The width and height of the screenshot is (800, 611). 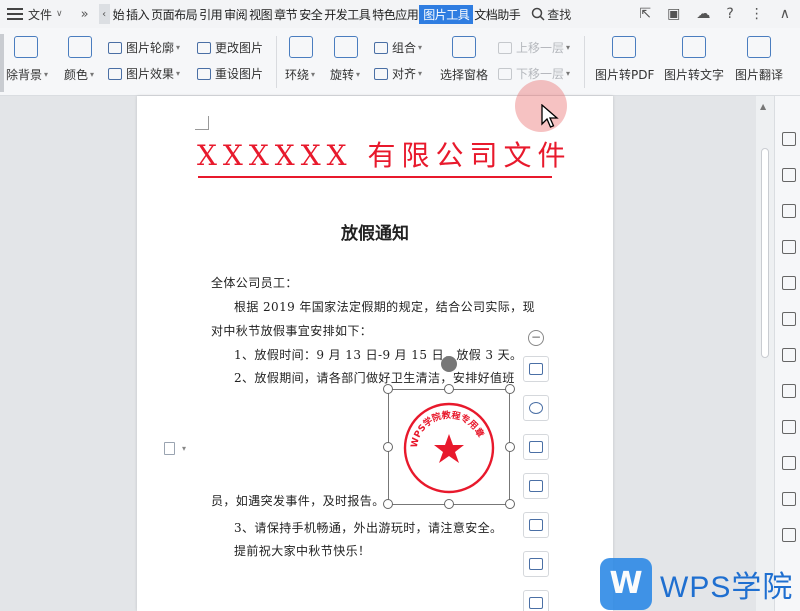 I want to click on picture-translate-button: 图片翻译, so click(x=759, y=74).